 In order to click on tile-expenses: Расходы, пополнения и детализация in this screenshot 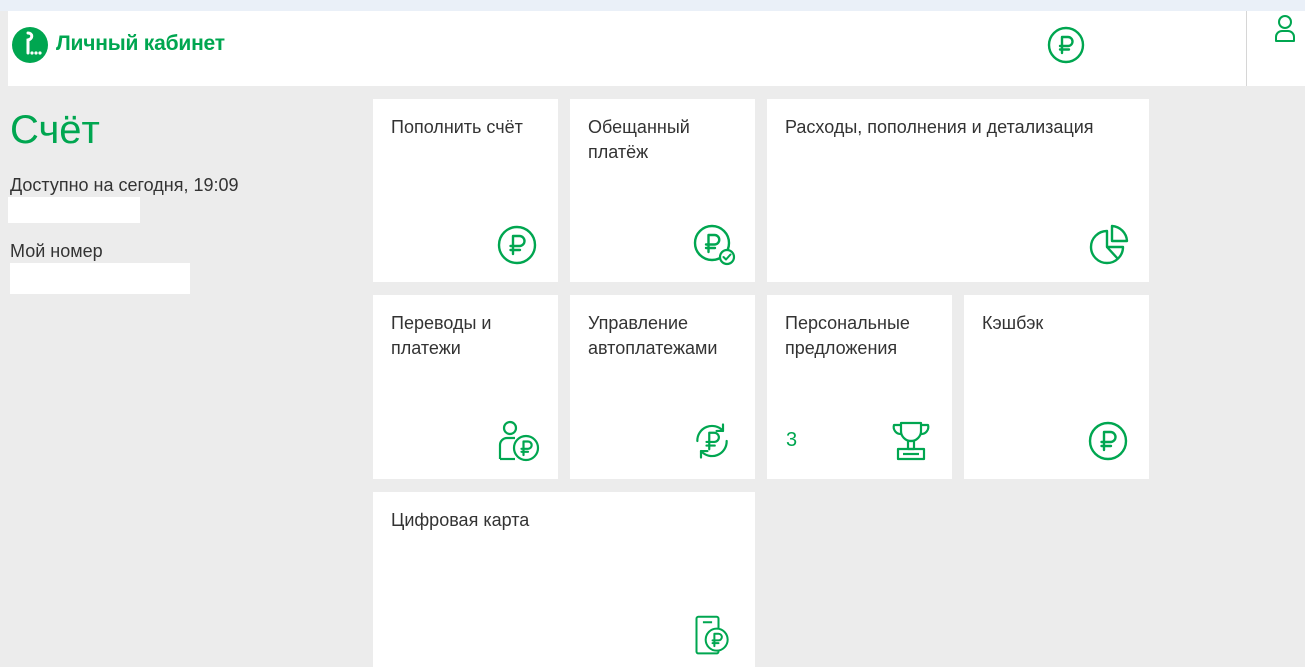, I will do `click(958, 190)`.